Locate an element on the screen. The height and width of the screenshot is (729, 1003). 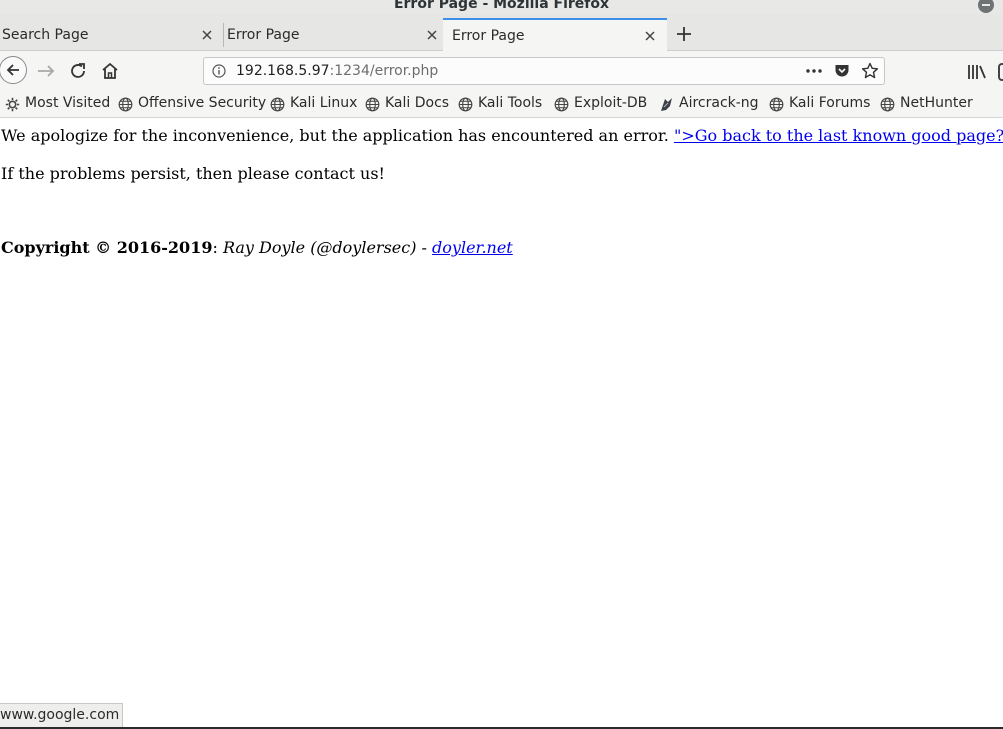
back-arrow-icon is located at coordinates (12, 70).